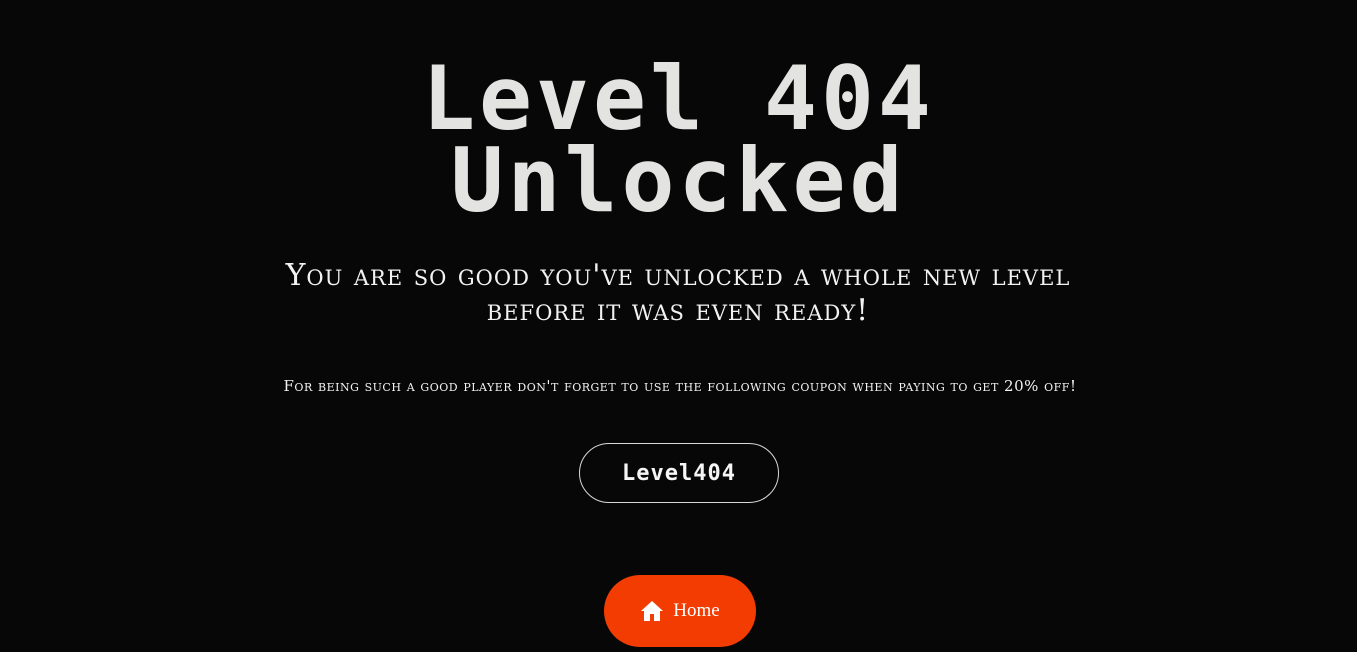 The height and width of the screenshot is (652, 1357). I want to click on page-title-line-2: Unlocked, so click(678, 180).